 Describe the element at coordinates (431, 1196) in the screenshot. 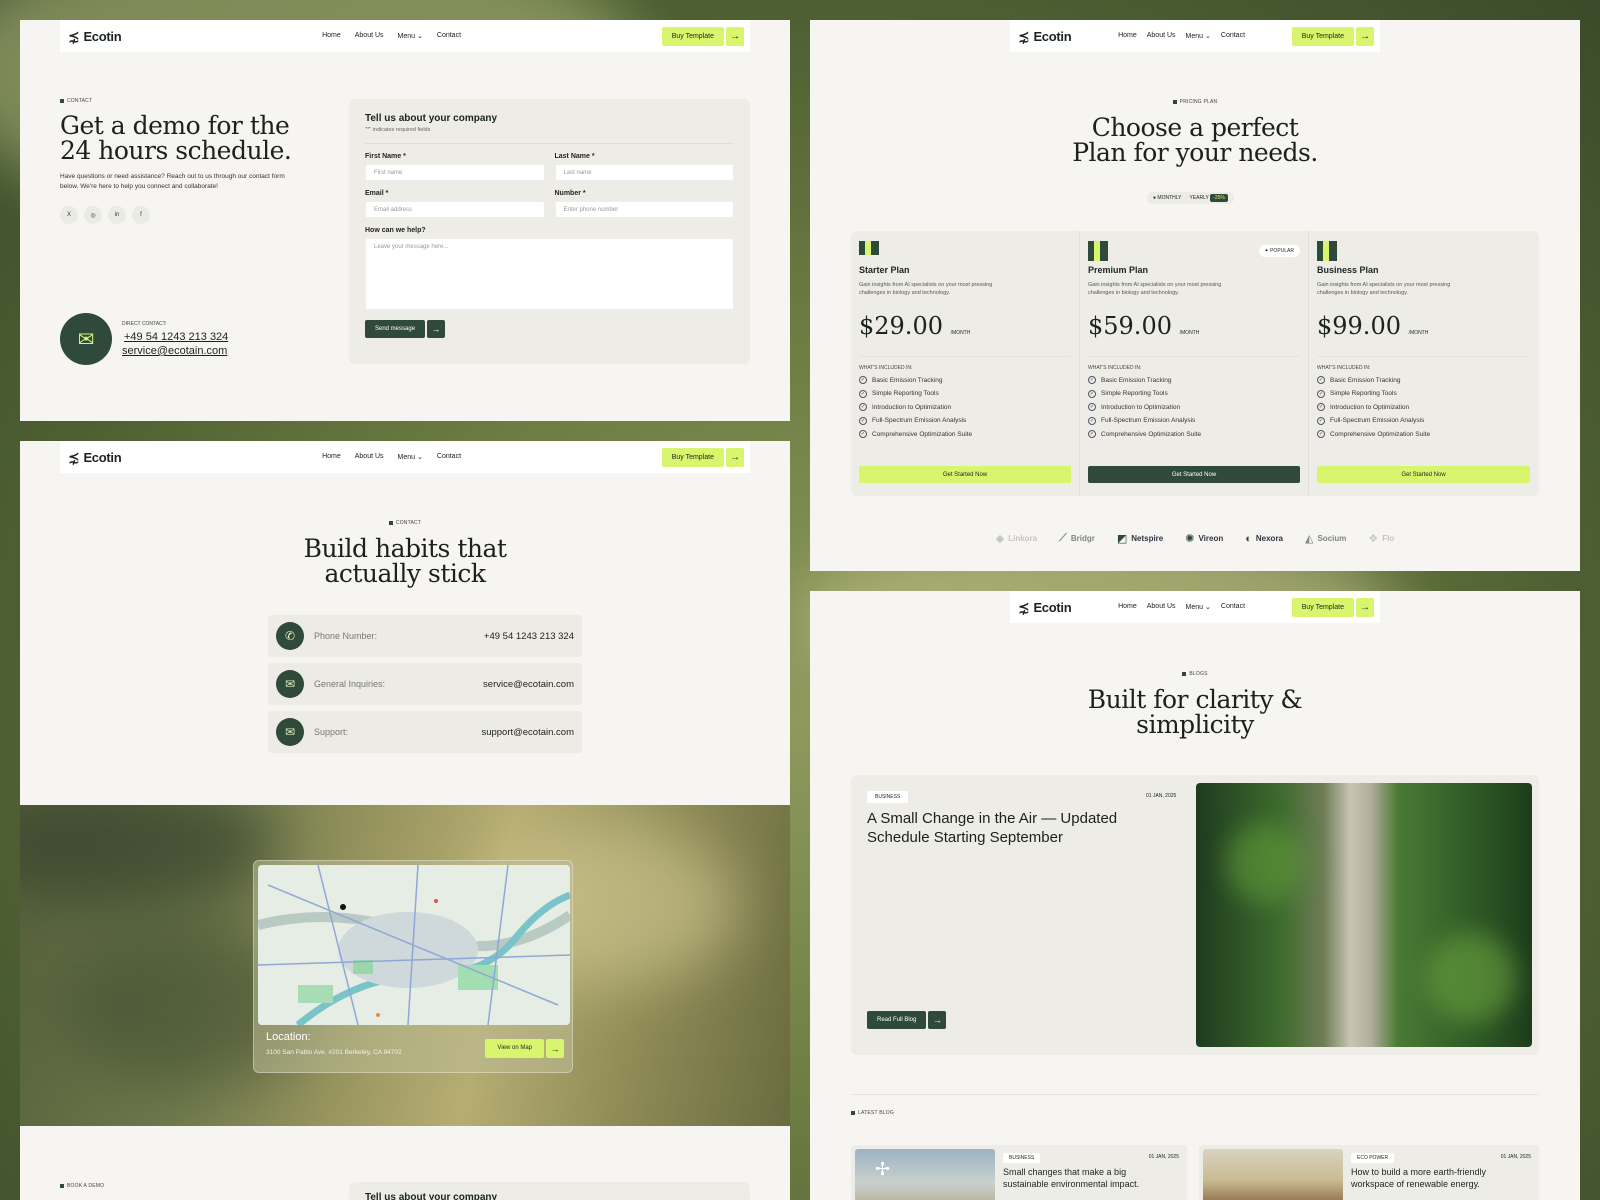

I see `bottom-form-title: Tell us about your company` at that location.